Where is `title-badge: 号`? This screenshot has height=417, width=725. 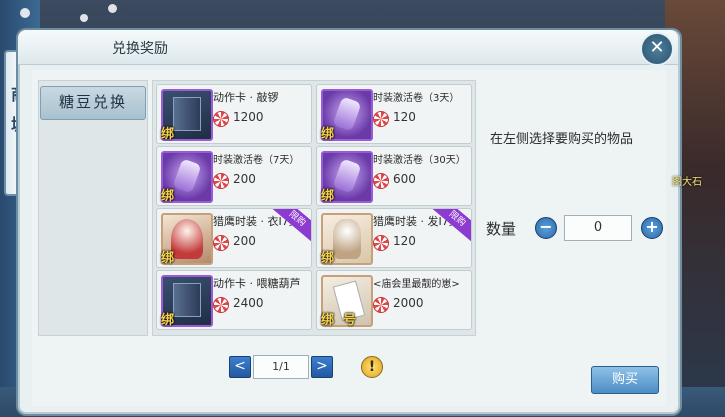 title-badge: 号 is located at coordinates (350, 320).